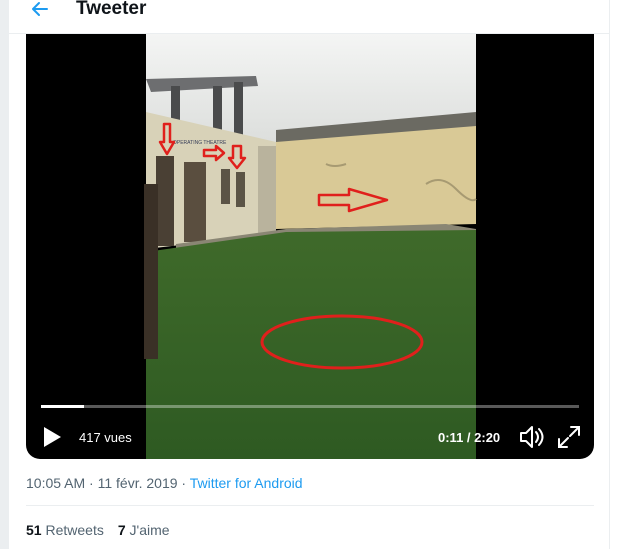 Image resolution: width=624 pixels, height=549 pixels. I want to click on tweet-stats: 51 Retweets 7 J'aime, so click(98, 530).